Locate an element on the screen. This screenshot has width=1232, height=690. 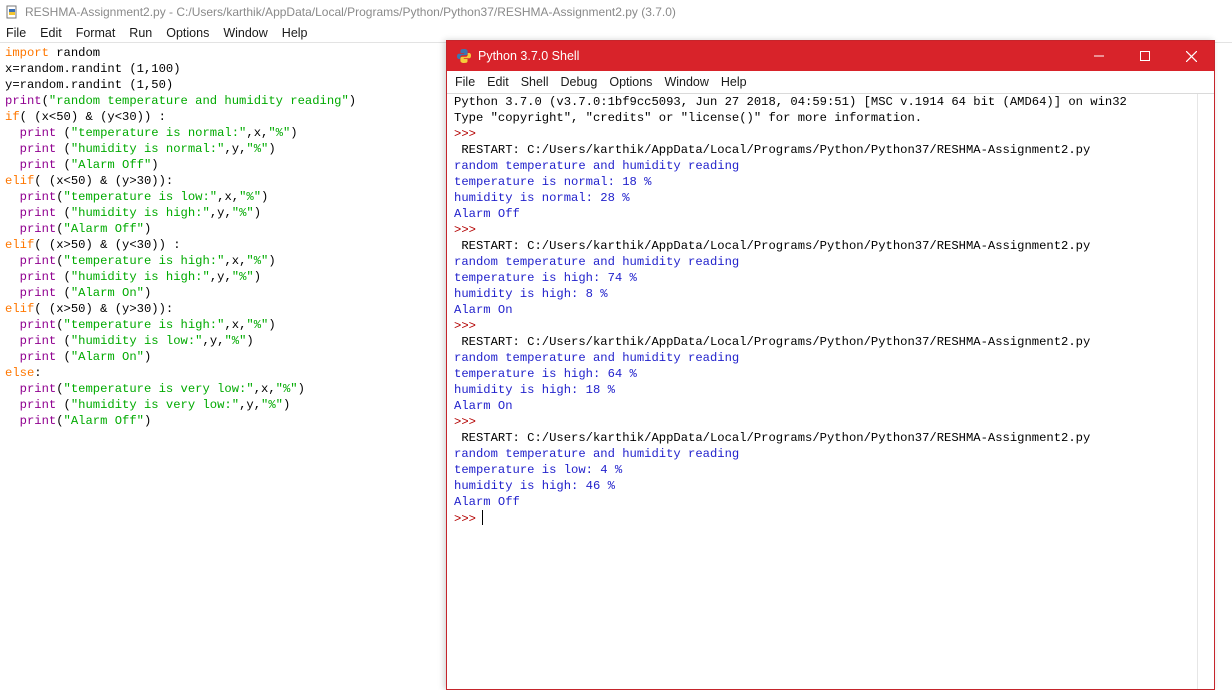
code-line: if( (x<50) & (y<30)) : is located at coordinates (225, 117).